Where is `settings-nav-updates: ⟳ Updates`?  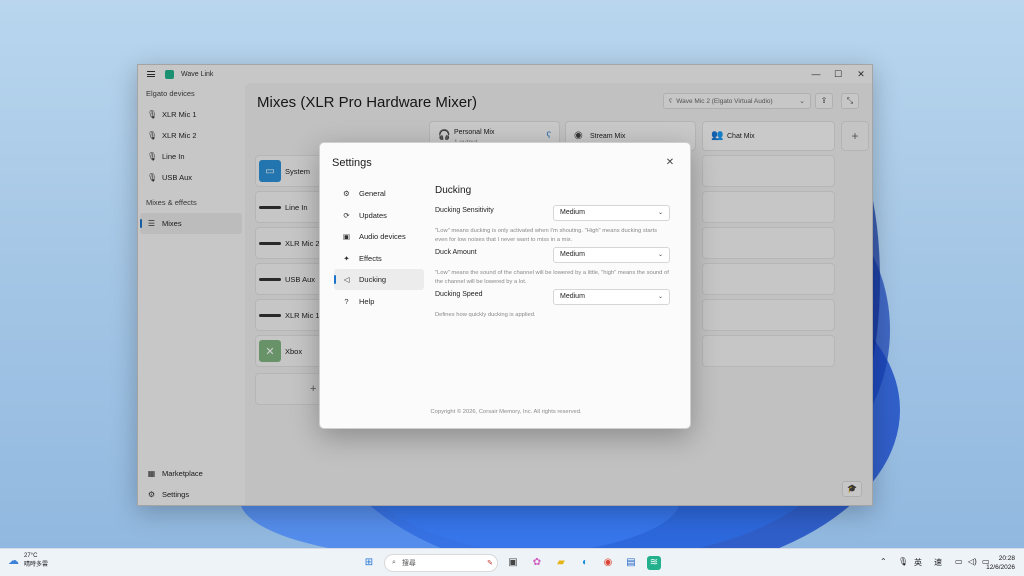 settings-nav-updates: ⟳ Updates is located at coordinates (379, 215).